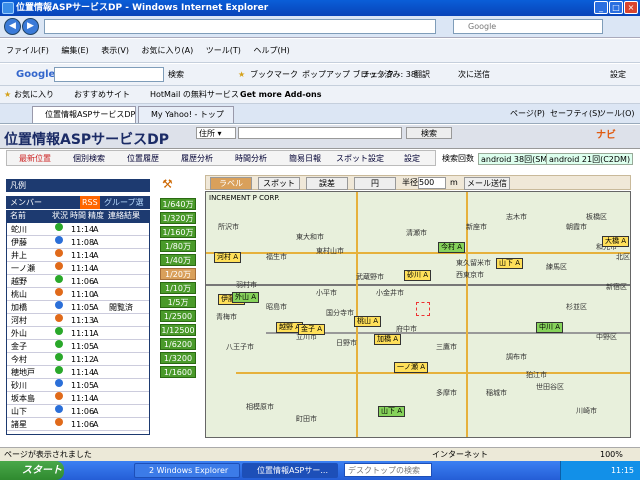 Image resolution: width=640 pixels, height=480 pixels. I want to click on task-explorer: 2 Windows Explorer, so click(187, 470).